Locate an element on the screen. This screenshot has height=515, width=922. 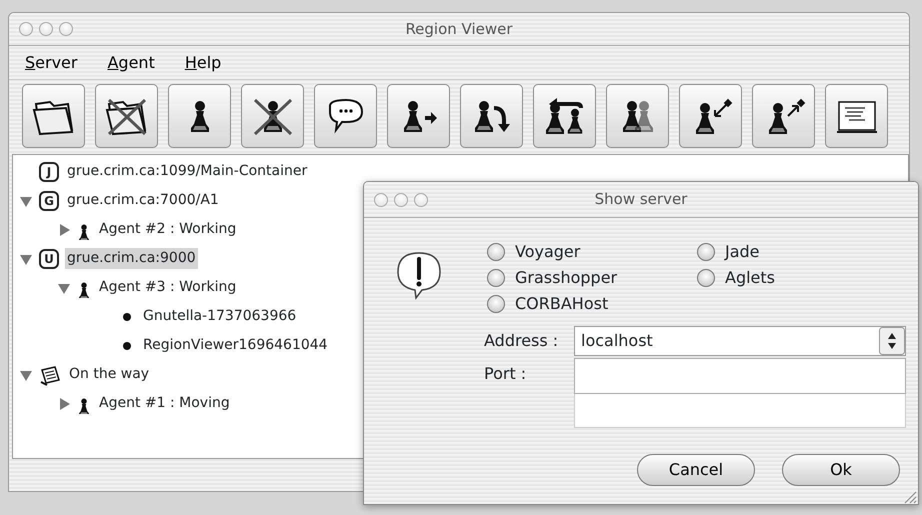
dropdown-arrows-icon is located at coordinates (892, 341).